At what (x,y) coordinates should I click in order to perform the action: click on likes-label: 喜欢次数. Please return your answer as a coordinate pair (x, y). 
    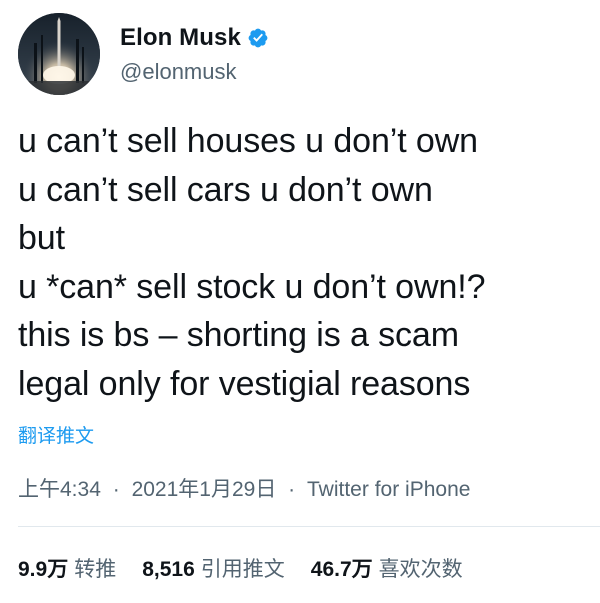
    Looking at the image, I should click on (420, 569).